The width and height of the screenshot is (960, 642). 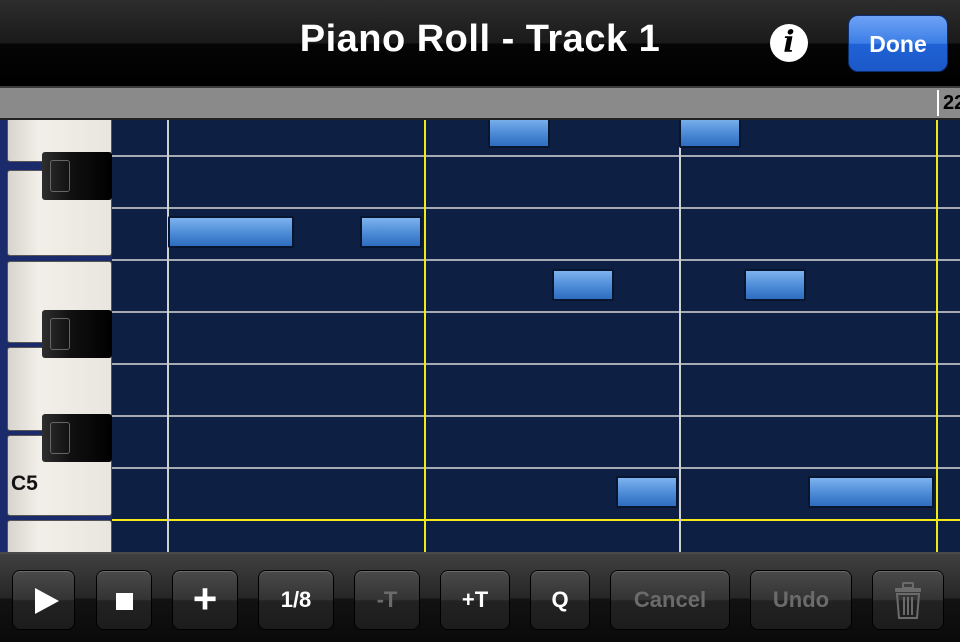 I want to click on trash-icon, so click(x=908, y=601).